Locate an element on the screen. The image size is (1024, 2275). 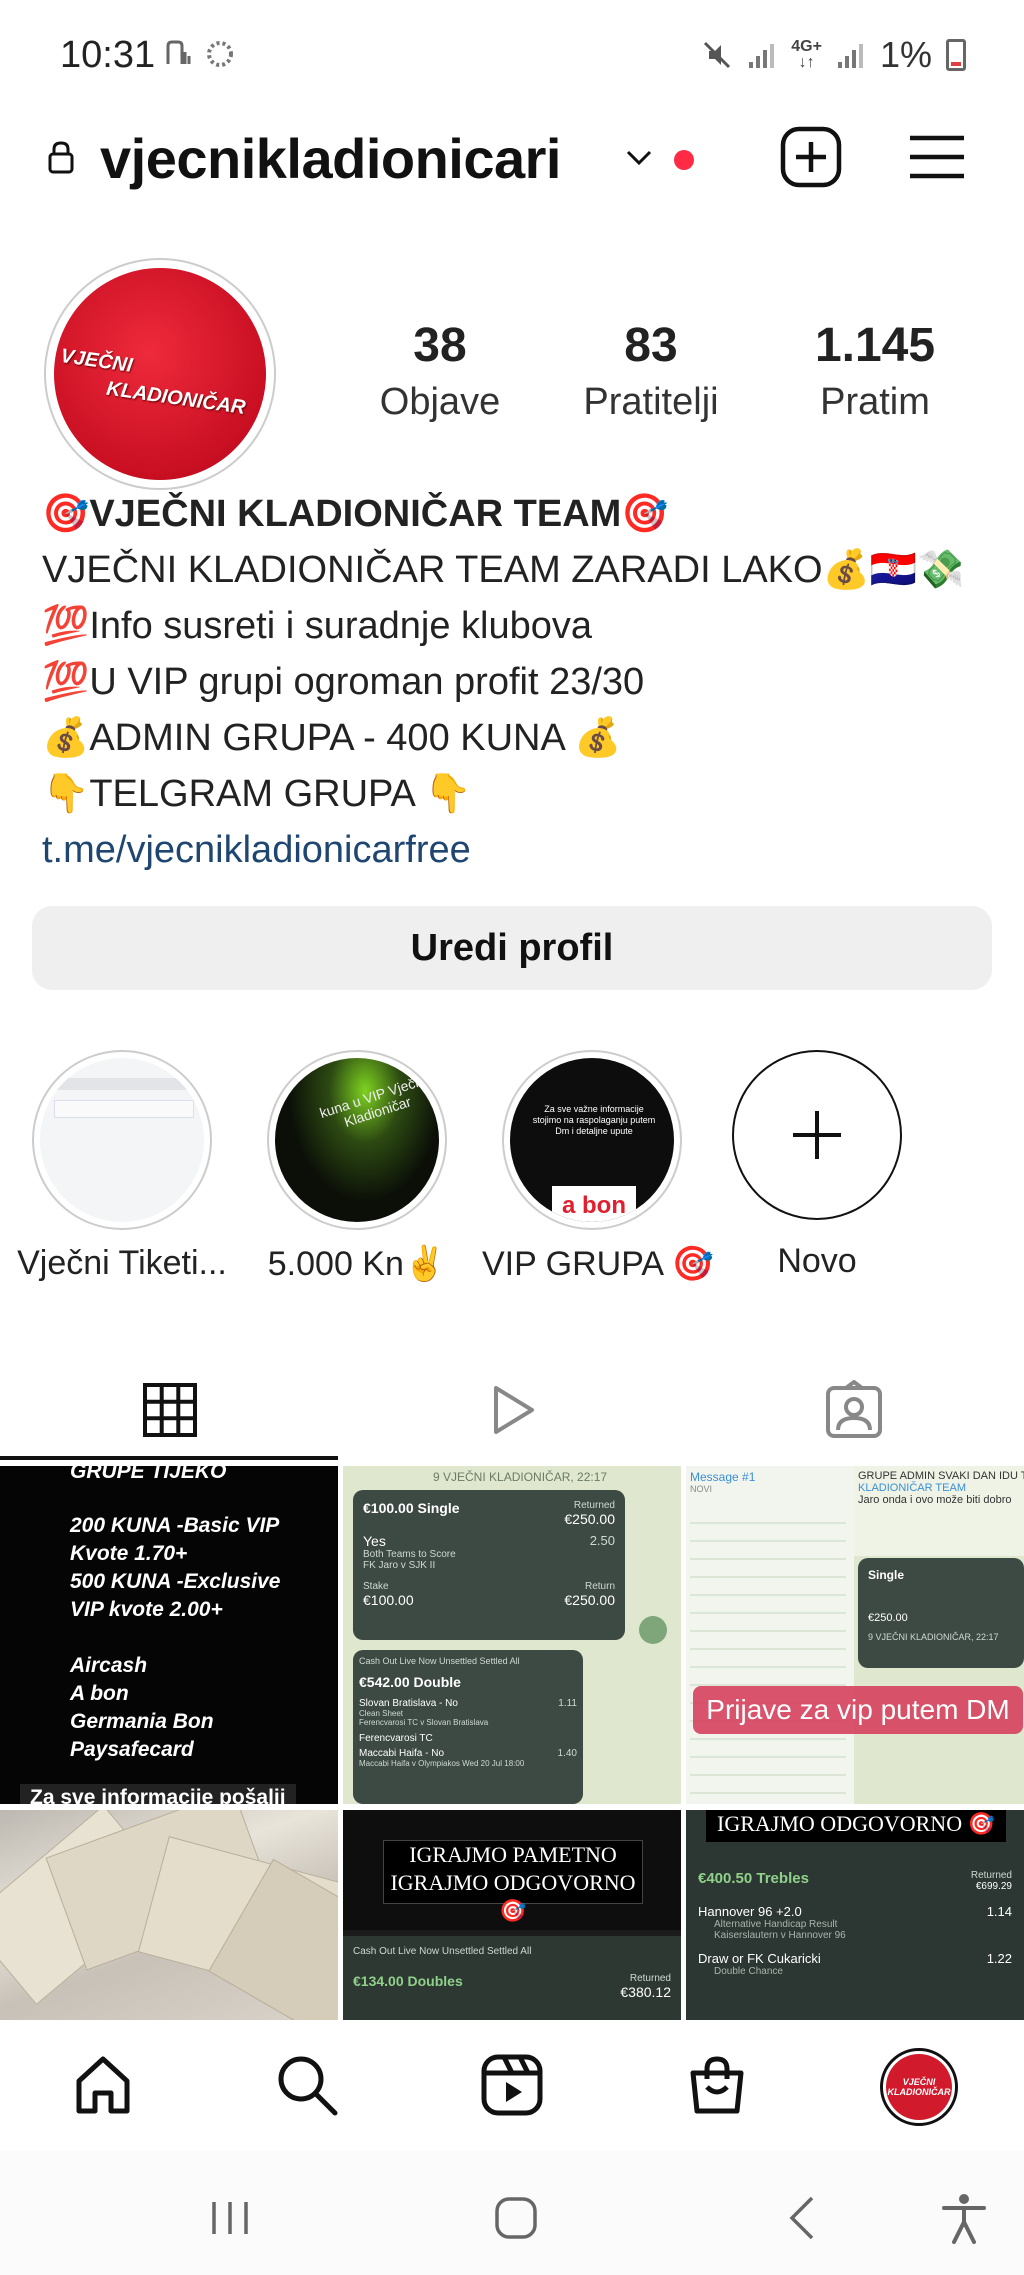
status-system-icons: 4G+ ↓↑ 1% is located at coordinates (833, 55).